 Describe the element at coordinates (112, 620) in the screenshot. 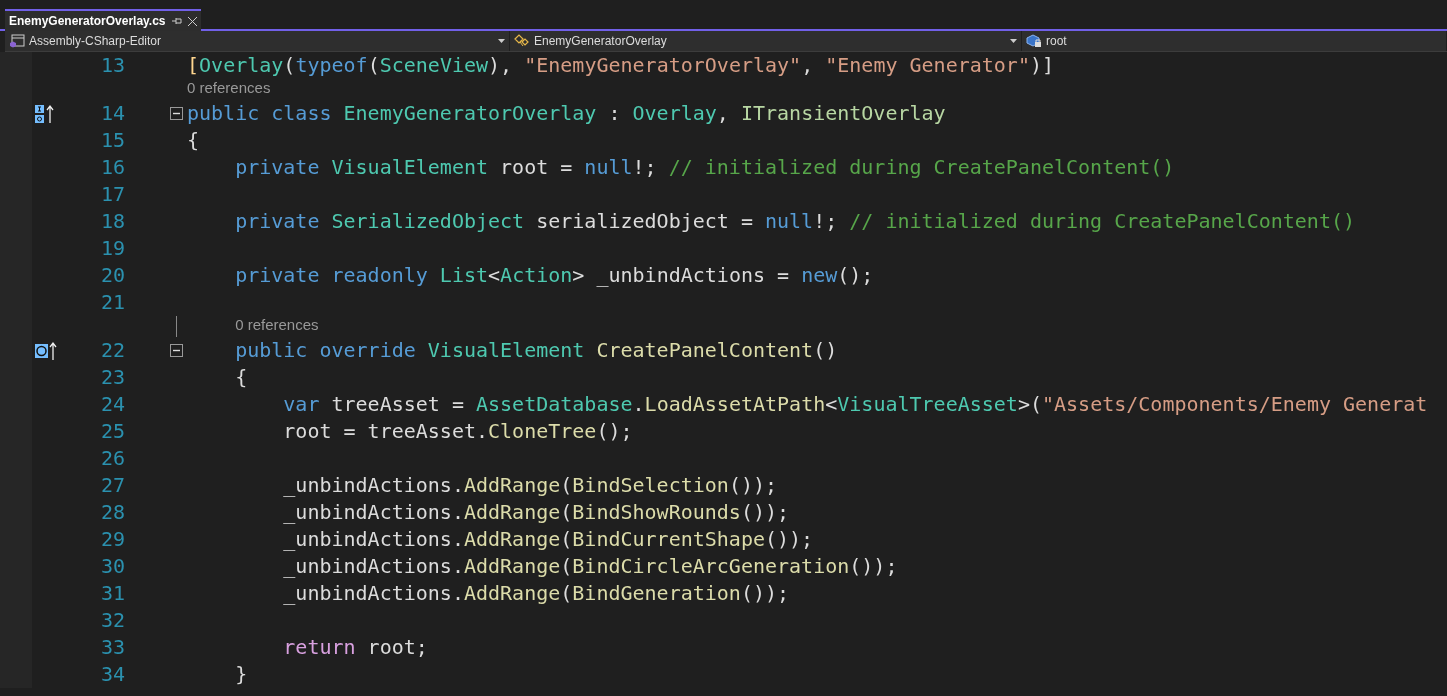

I see `line-number: 32` at that location.